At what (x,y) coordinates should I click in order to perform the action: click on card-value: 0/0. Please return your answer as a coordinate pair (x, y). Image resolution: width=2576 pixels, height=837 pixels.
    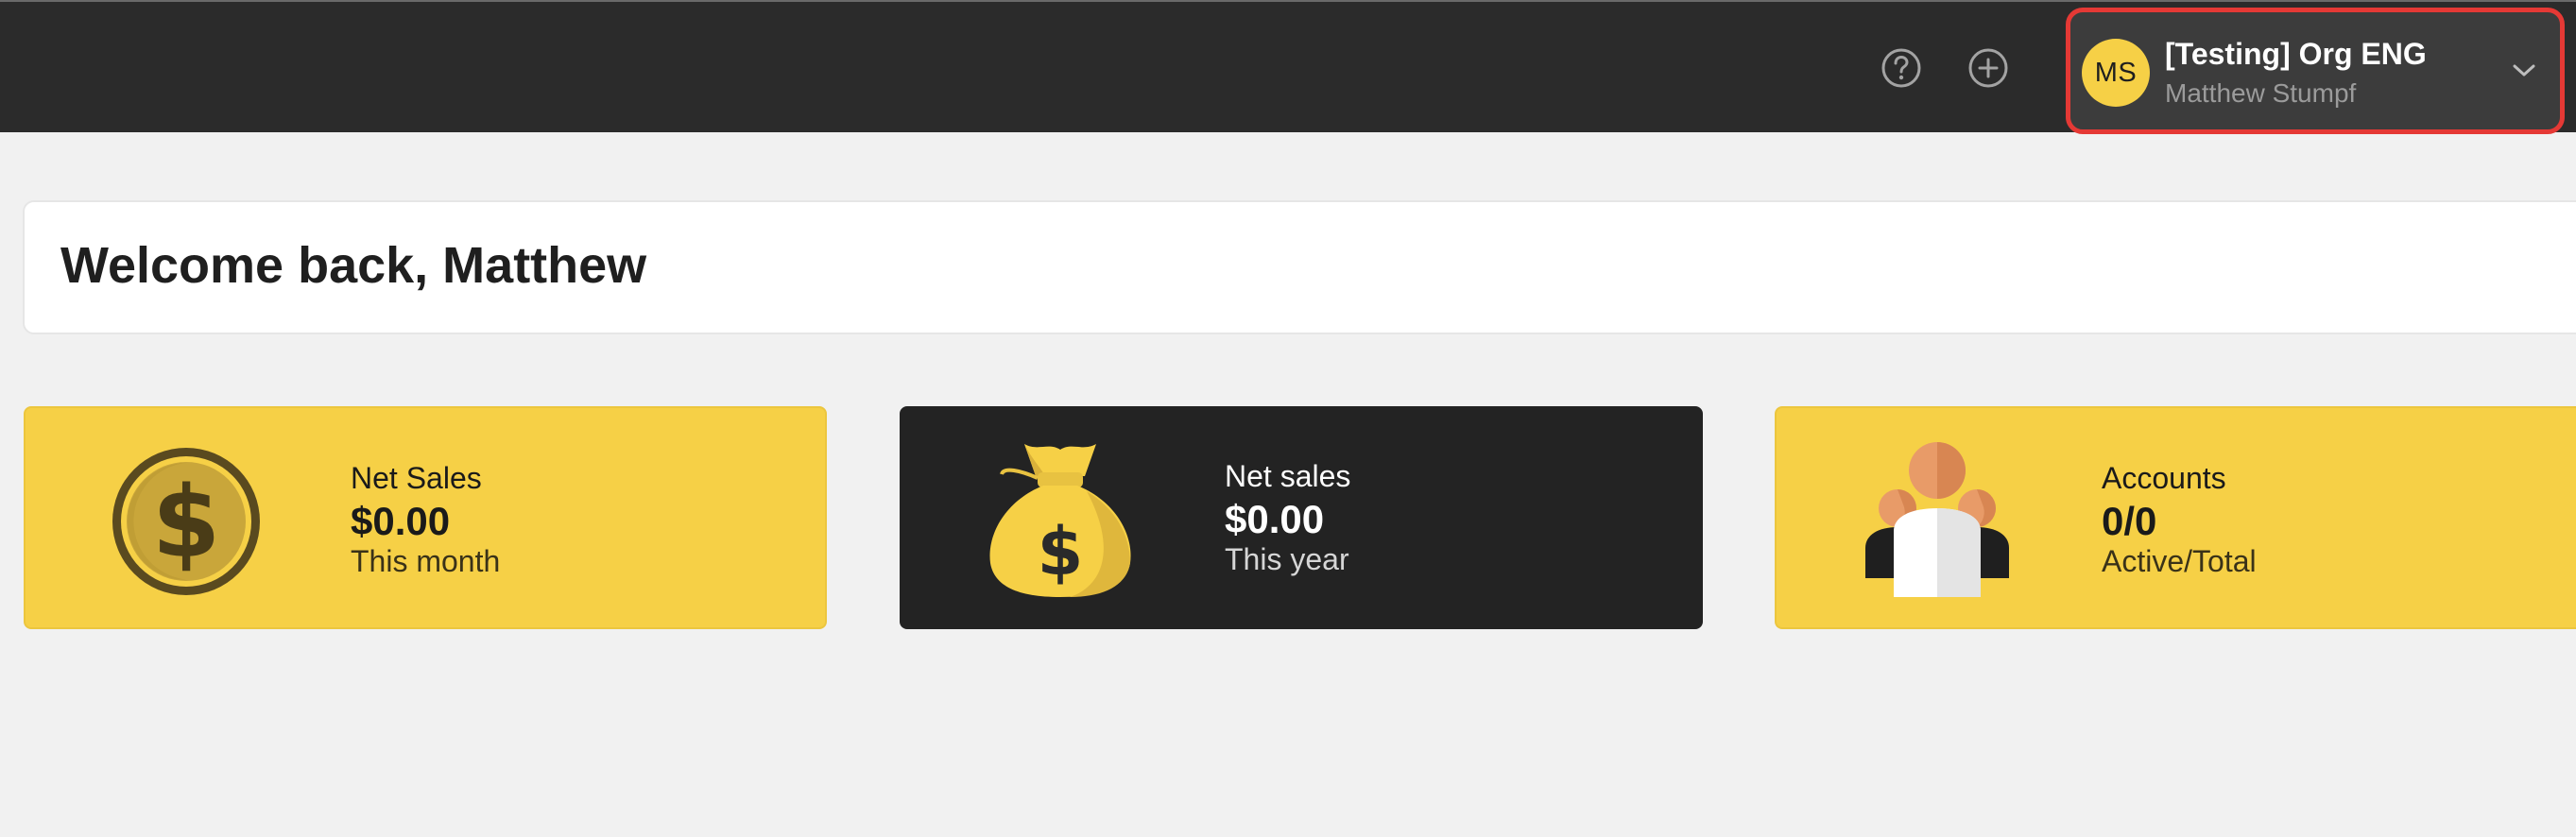
    Looking at the image, I should click on (2129, 521).